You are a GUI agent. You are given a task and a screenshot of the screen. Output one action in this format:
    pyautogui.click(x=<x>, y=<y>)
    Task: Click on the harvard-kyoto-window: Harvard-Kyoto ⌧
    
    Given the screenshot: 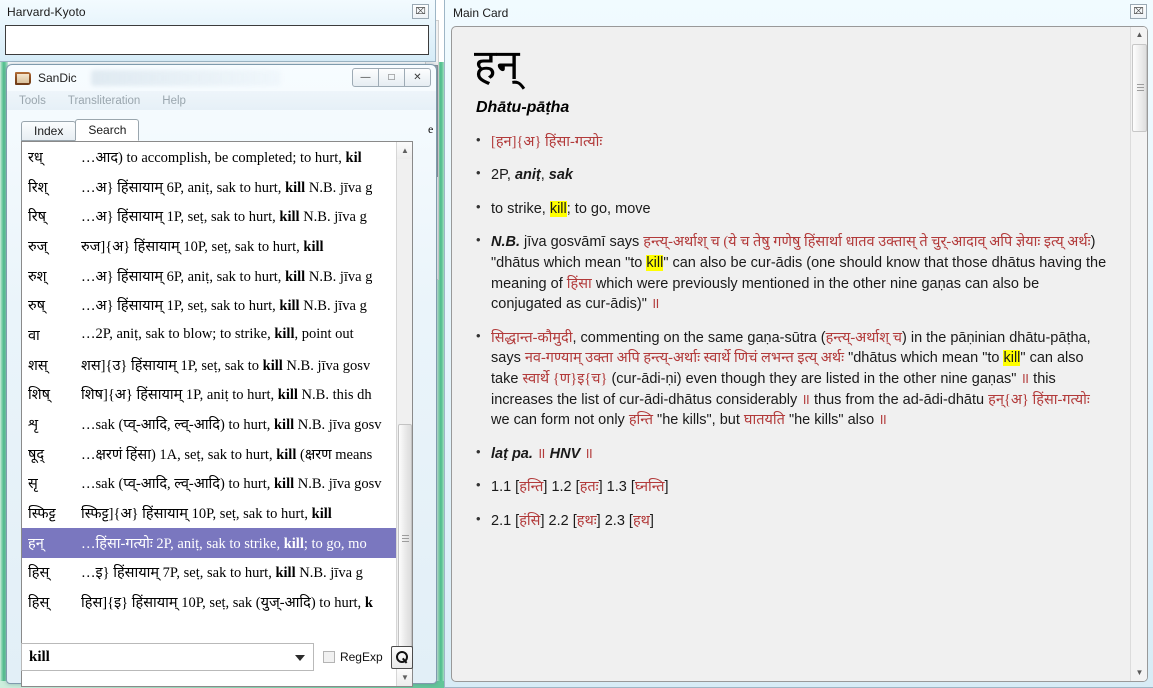 What is the action you would take?
    pyautogui.click(x=218, y=31)
    